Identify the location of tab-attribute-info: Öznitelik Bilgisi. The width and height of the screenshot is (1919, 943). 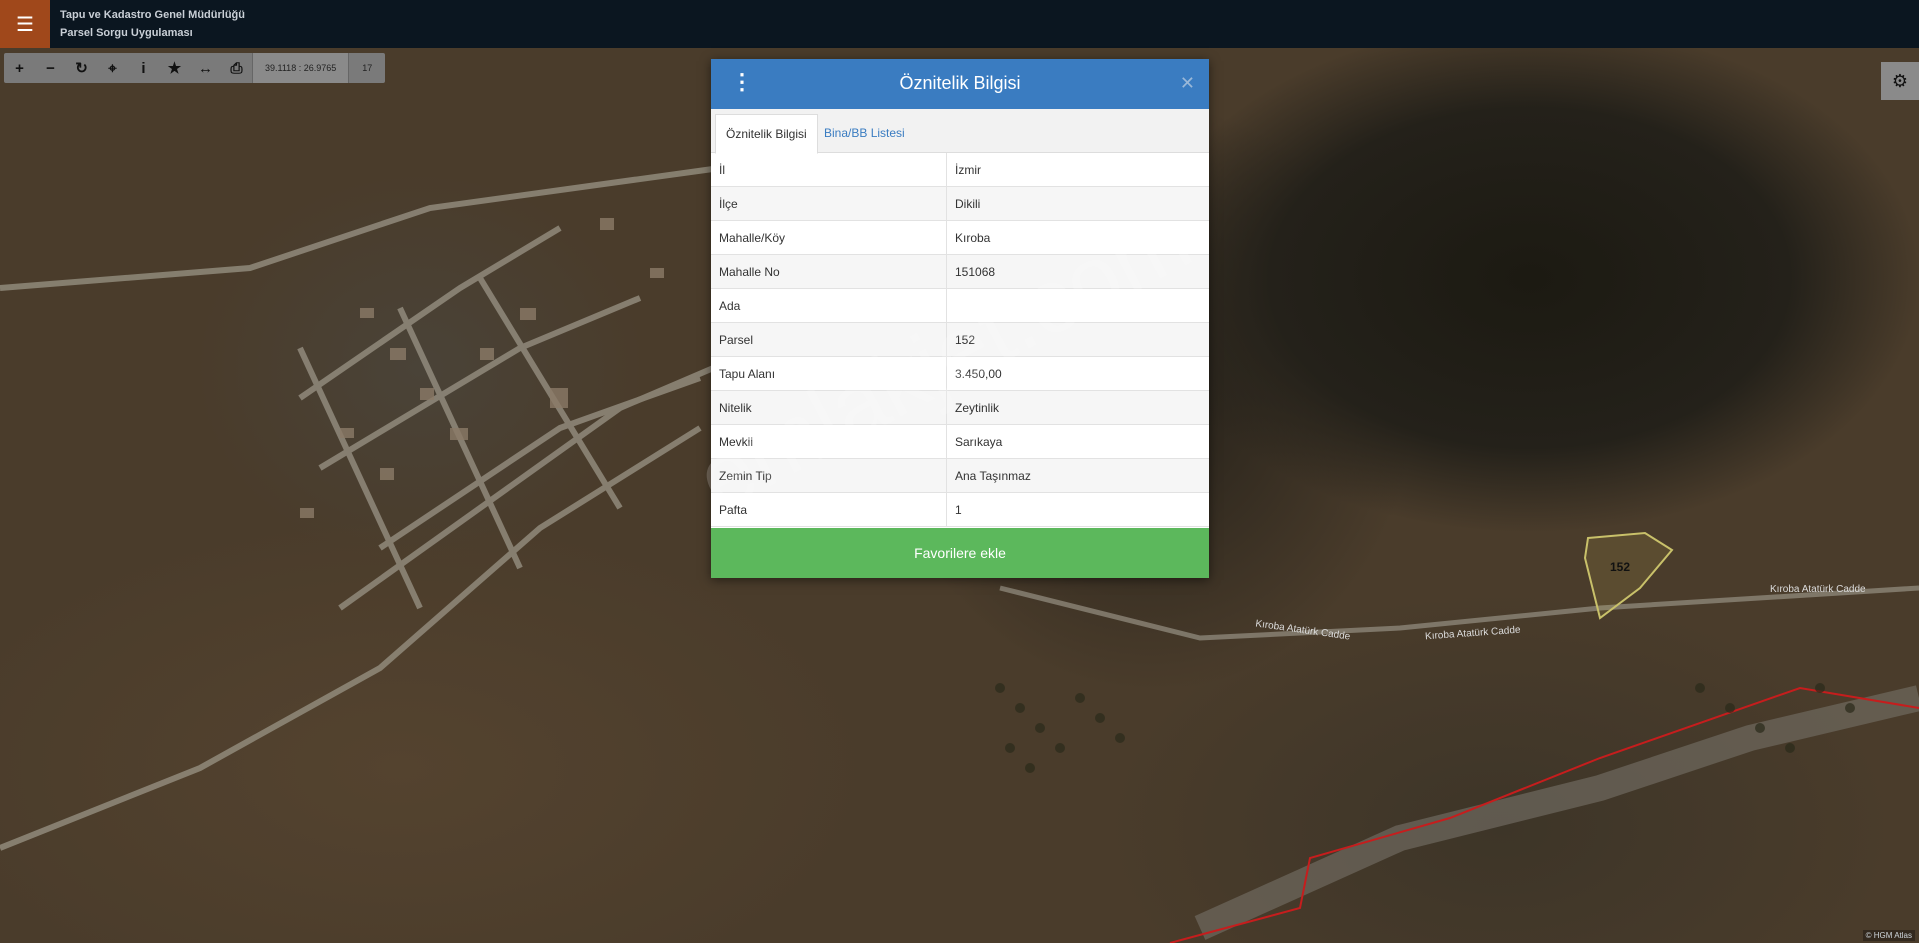
(766, 134).